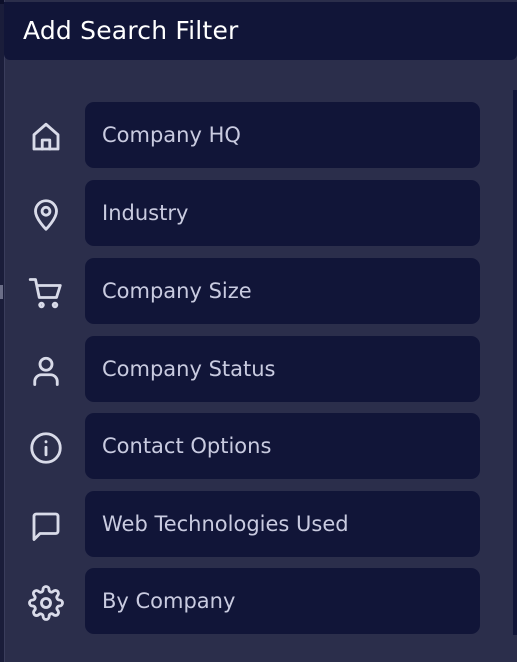 The image size is (517, 662). I want to click on filter-row-industry: Industry, so click(258, 213).